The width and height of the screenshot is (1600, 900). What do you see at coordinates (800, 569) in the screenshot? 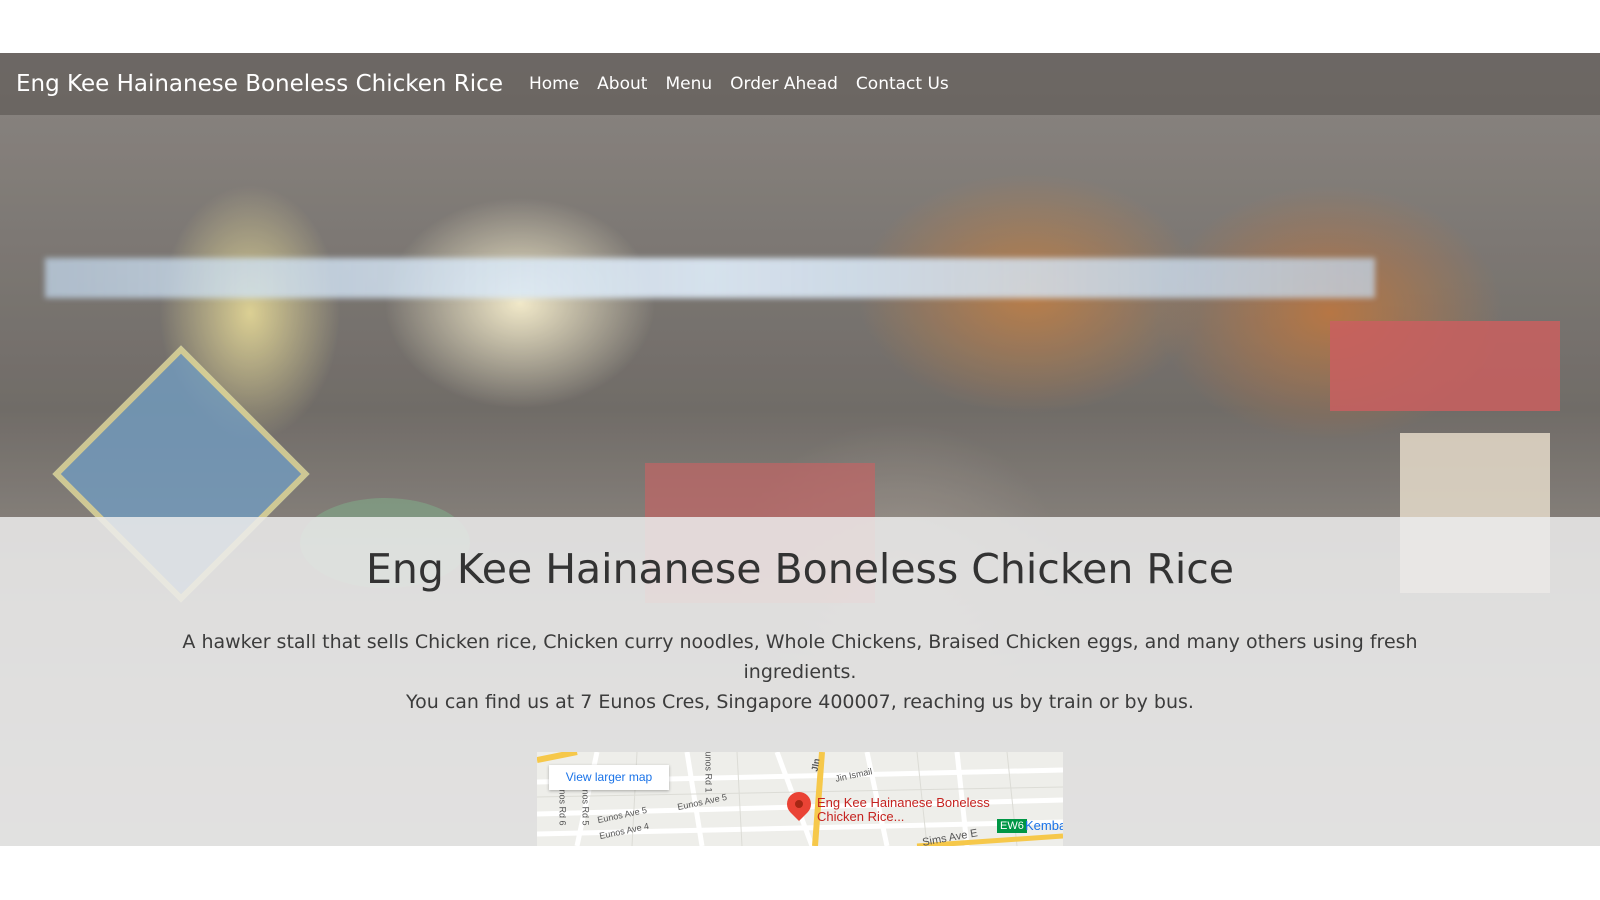
I see `page-title: Eng Kee Hainanese Boneless Chicken Rice` at bounding box center [800, 569].